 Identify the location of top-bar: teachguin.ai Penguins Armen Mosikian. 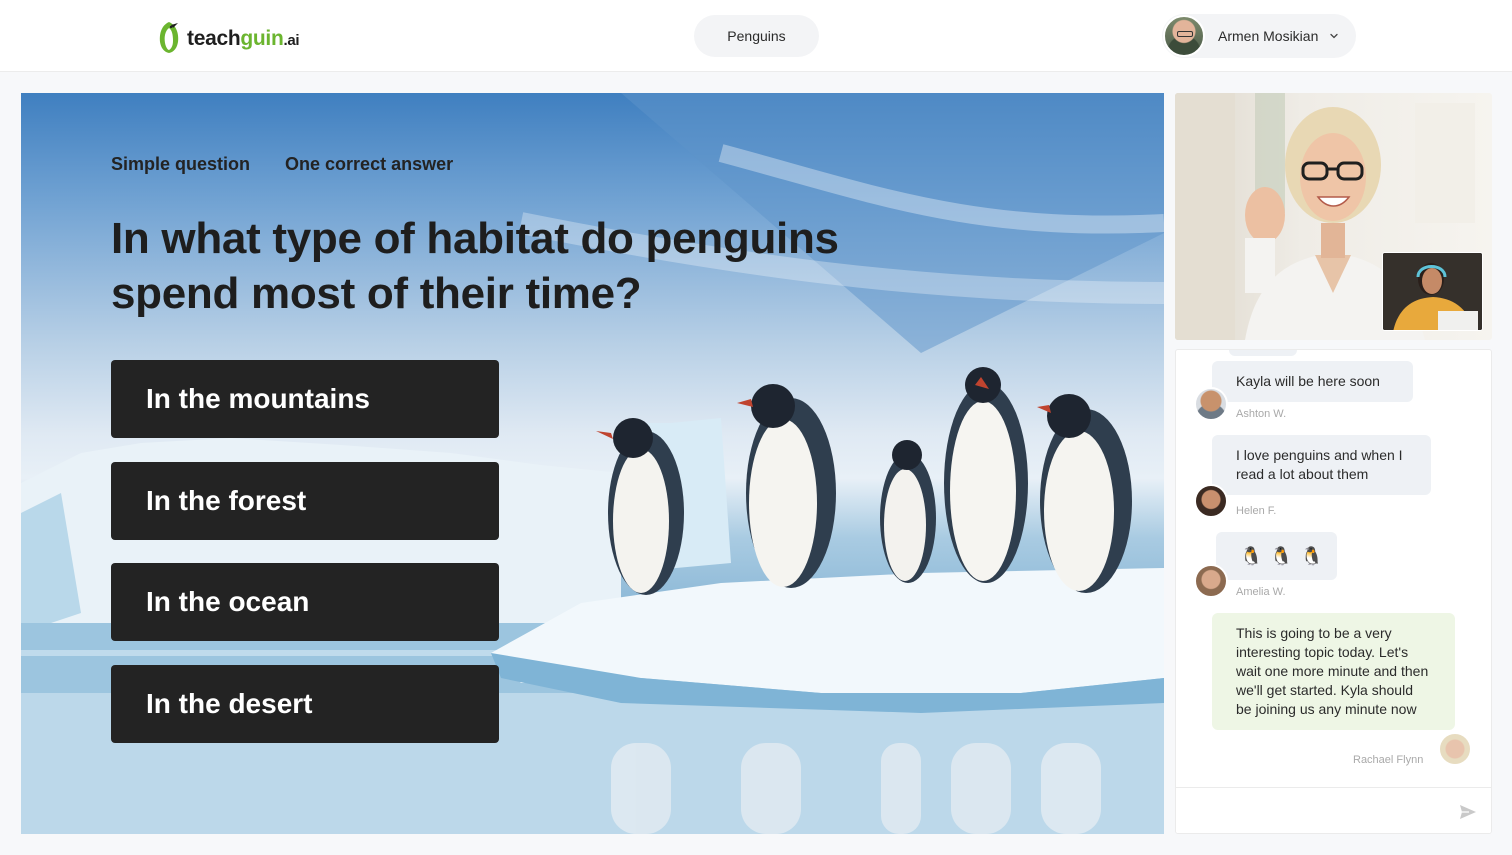
(756, 36).